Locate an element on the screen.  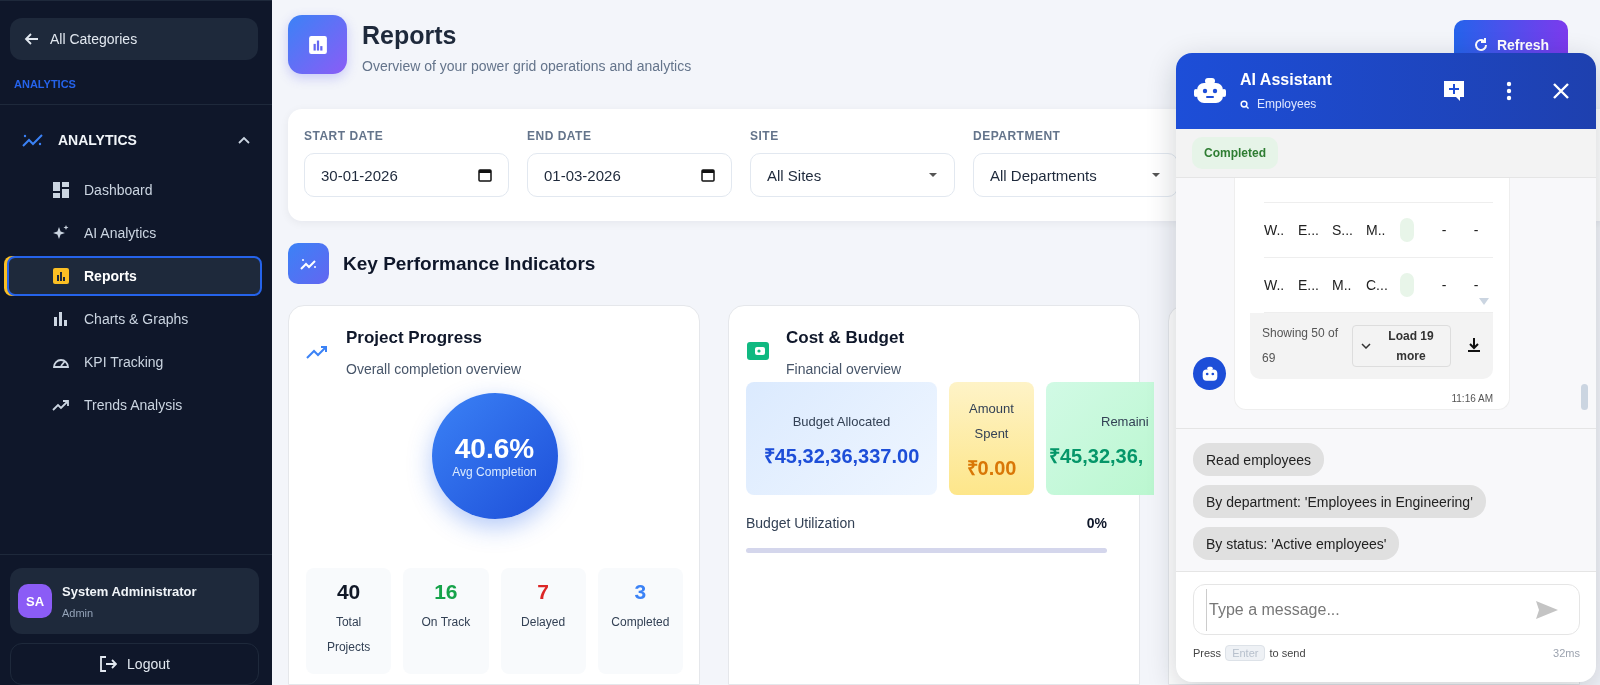
user-name: System Administrator is located at coordinates (129, 591).